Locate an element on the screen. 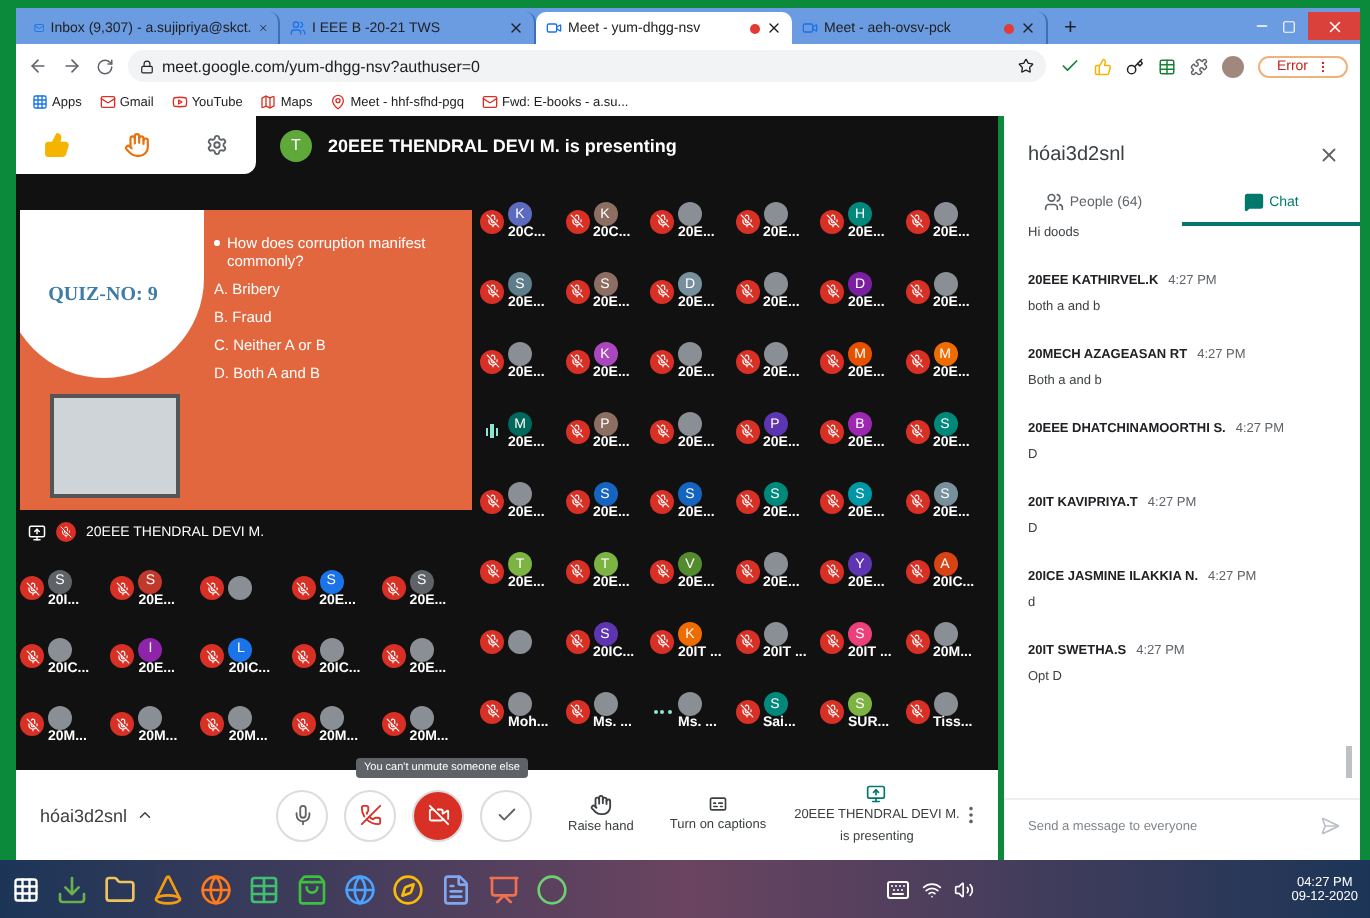 This screenshot has width=1370, height=918. globe-icon is located at coordinates (360, 889).